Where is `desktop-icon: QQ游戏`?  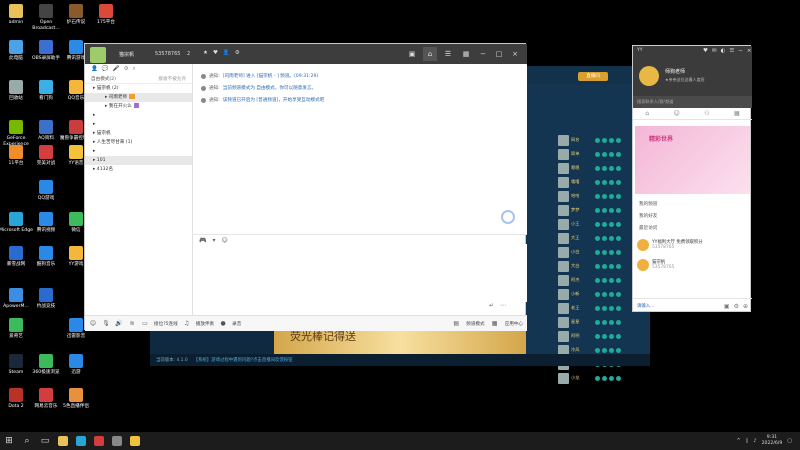
desktop-icon: QQ游戏 is located at coordinates (46, 191).